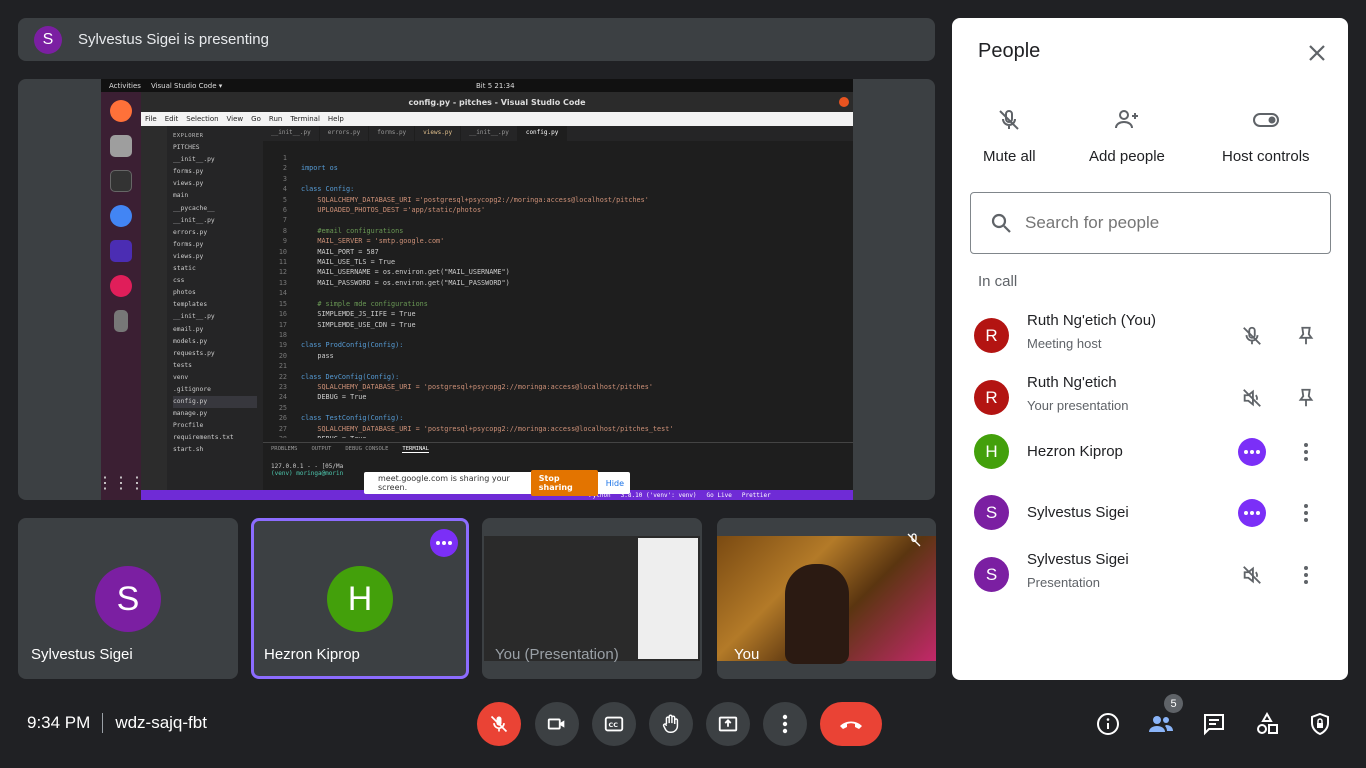 Image resolution: width=1366 pixels, height=768 pixels. Describe the element at coordinates (161, 722) in the screenshot. I see `meeting-code: wdz-sajq-fbt` at that location.